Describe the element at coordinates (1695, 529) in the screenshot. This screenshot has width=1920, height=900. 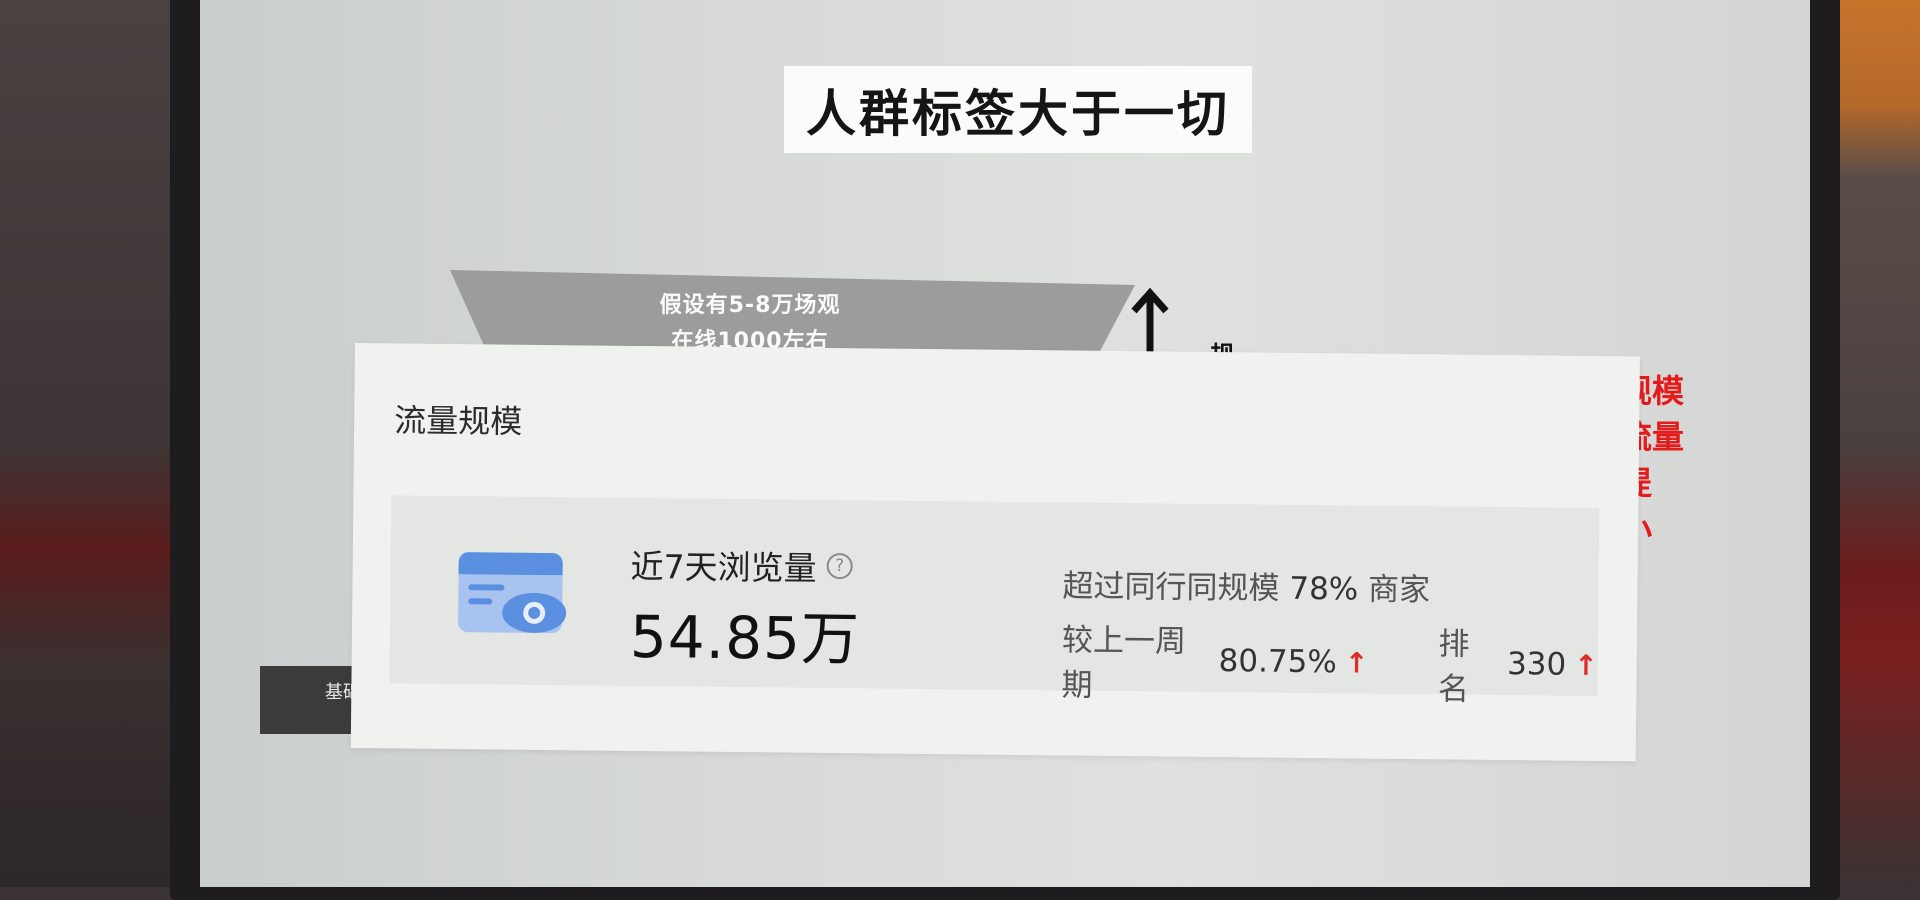
I see `red-note-line: 小` at that location.